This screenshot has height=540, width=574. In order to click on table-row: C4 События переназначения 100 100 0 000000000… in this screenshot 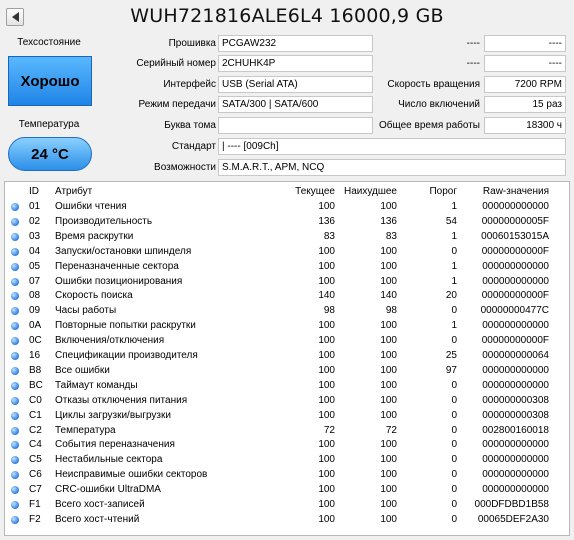, I will do `click(287, 444)`.